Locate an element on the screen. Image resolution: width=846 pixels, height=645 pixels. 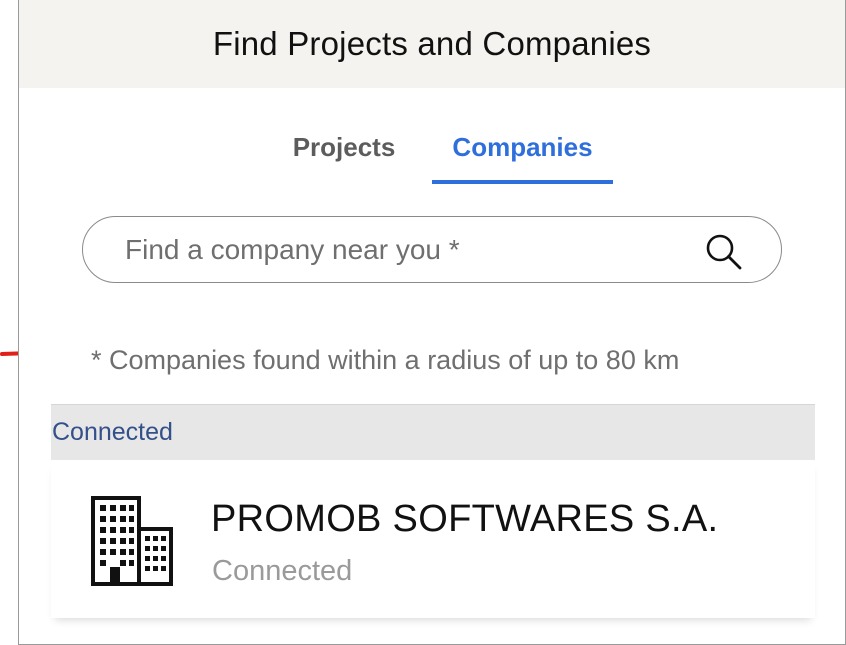
page-title: Find Projects and Companies is located at coordinates (432, 43).